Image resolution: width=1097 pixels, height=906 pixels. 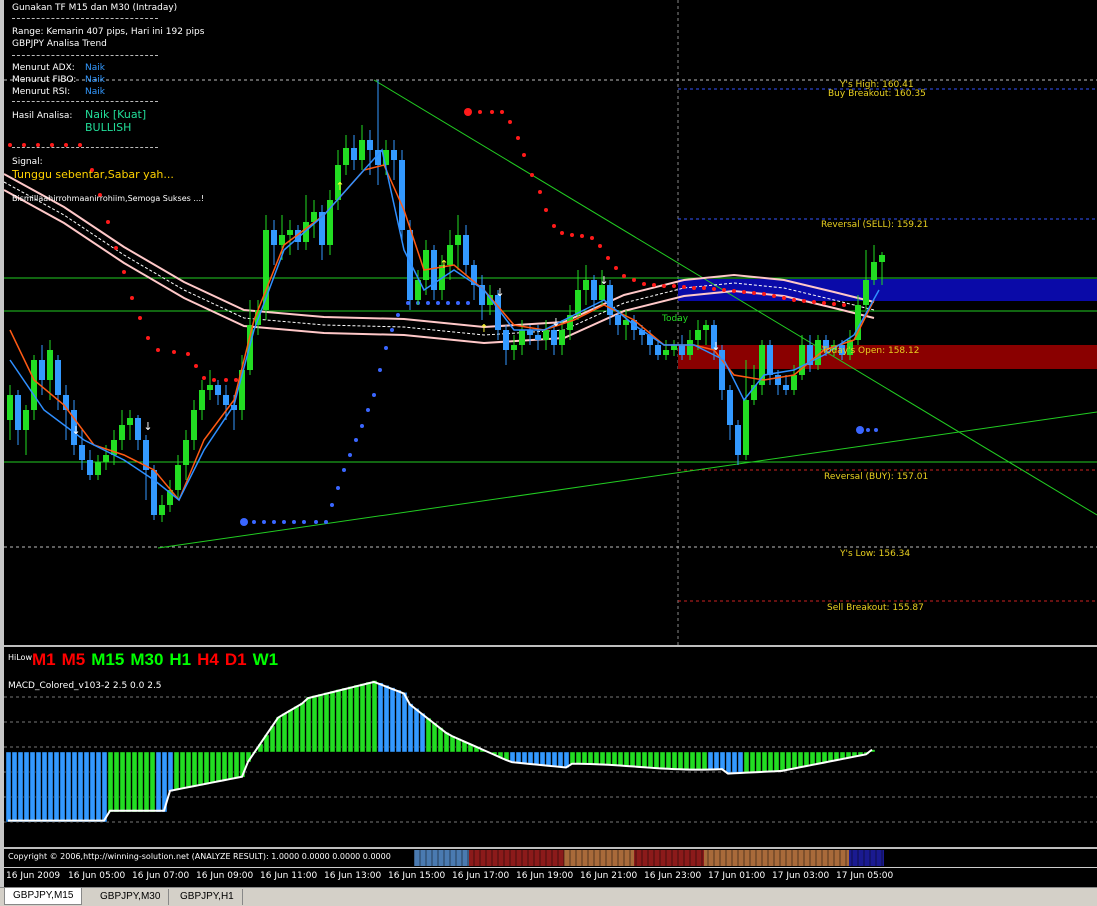 I want to click on trendline-up, so click(x=627, y=480).